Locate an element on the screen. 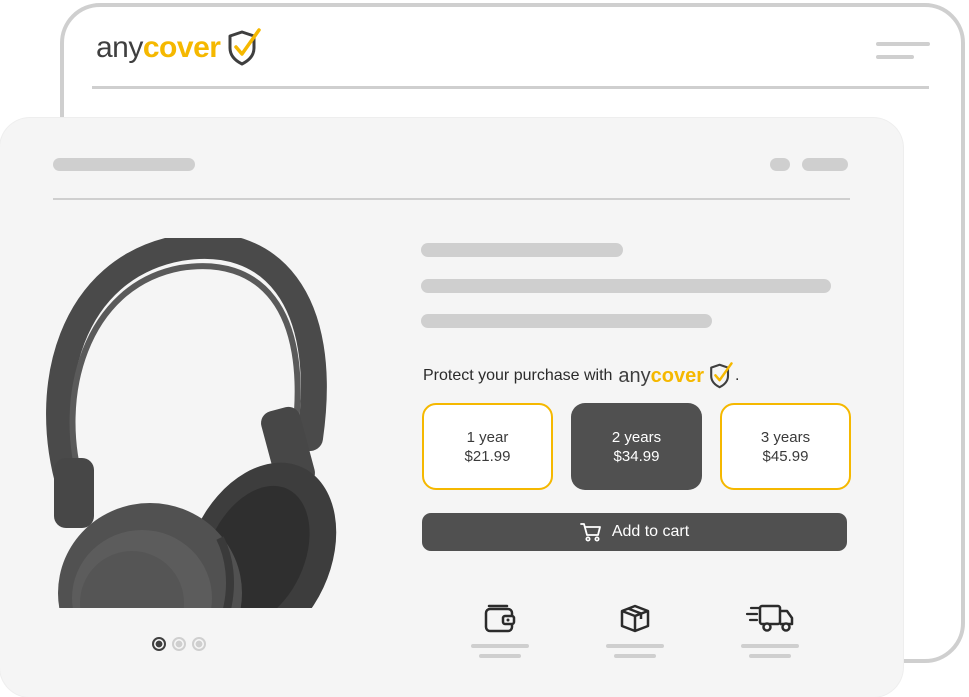  plan-option-3-years: 3 years $45.99 is located at coordinates (785, 446).